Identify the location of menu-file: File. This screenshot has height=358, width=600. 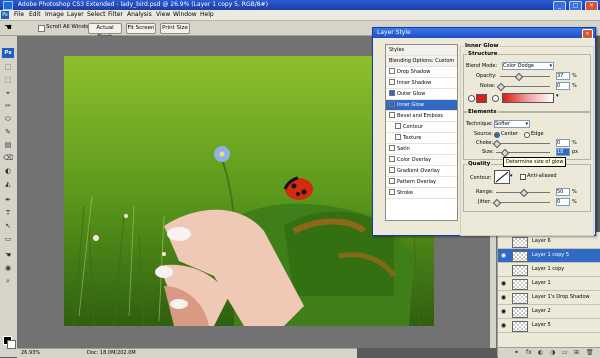
(19, 15).